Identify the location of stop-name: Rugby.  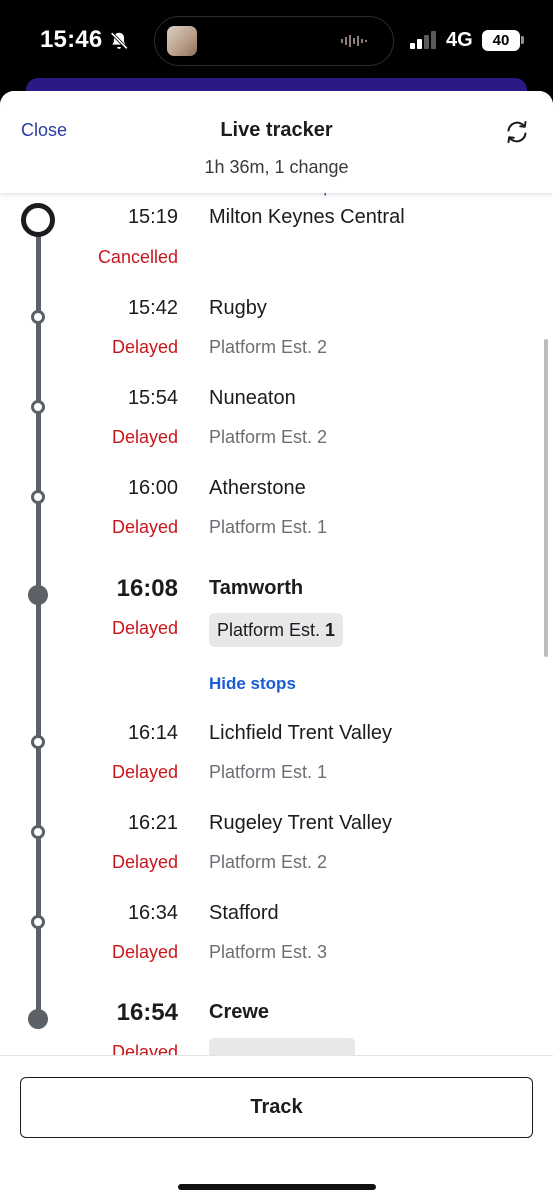
(238, 308).